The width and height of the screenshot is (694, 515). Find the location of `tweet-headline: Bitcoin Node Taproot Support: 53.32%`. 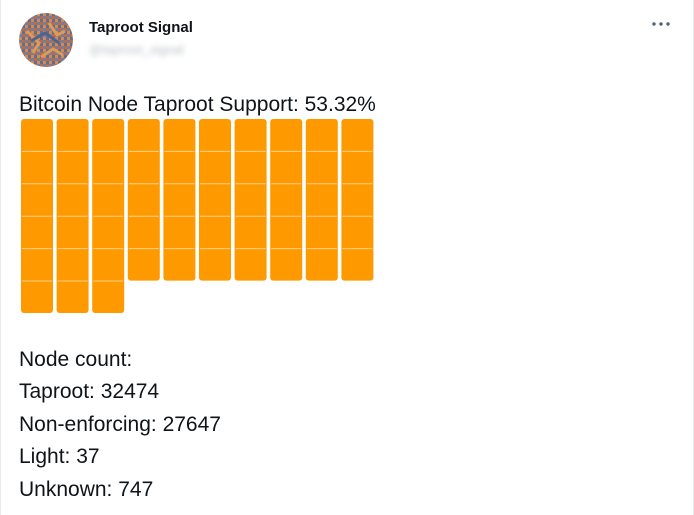

tweet-headline: Bitcoin Node Taproot Support: 53.32% is located at coordinates (197, 104).